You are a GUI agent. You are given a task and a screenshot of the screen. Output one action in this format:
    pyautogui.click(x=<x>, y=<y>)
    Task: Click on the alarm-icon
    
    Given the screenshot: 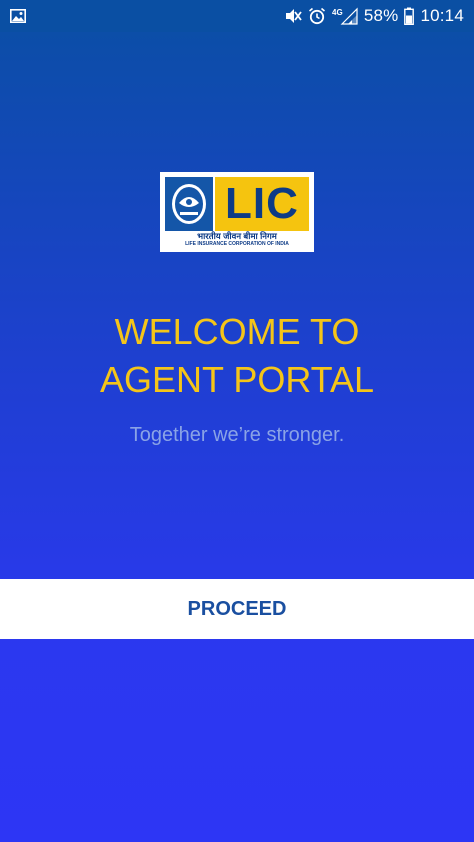 What is the action you would take?
    pyautogui.click(x=317, y=16)
    